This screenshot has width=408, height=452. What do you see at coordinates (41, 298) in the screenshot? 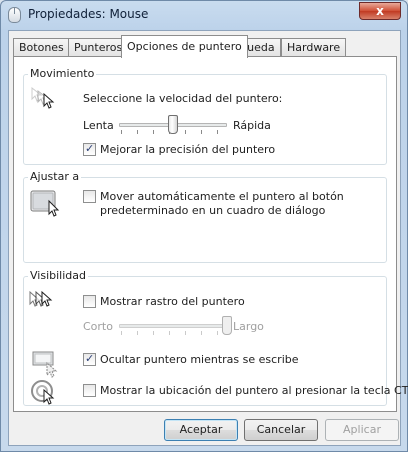
I see `pointer-trails-icon` at bounding box center [41, 298].